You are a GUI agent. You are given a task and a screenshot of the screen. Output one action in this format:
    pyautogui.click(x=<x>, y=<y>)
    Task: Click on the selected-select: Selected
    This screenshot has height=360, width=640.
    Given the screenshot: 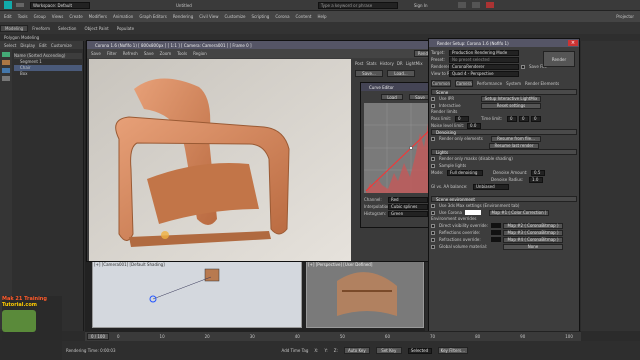 What is the action you would take?
    pyautogui.click(x=419, y=350)
    